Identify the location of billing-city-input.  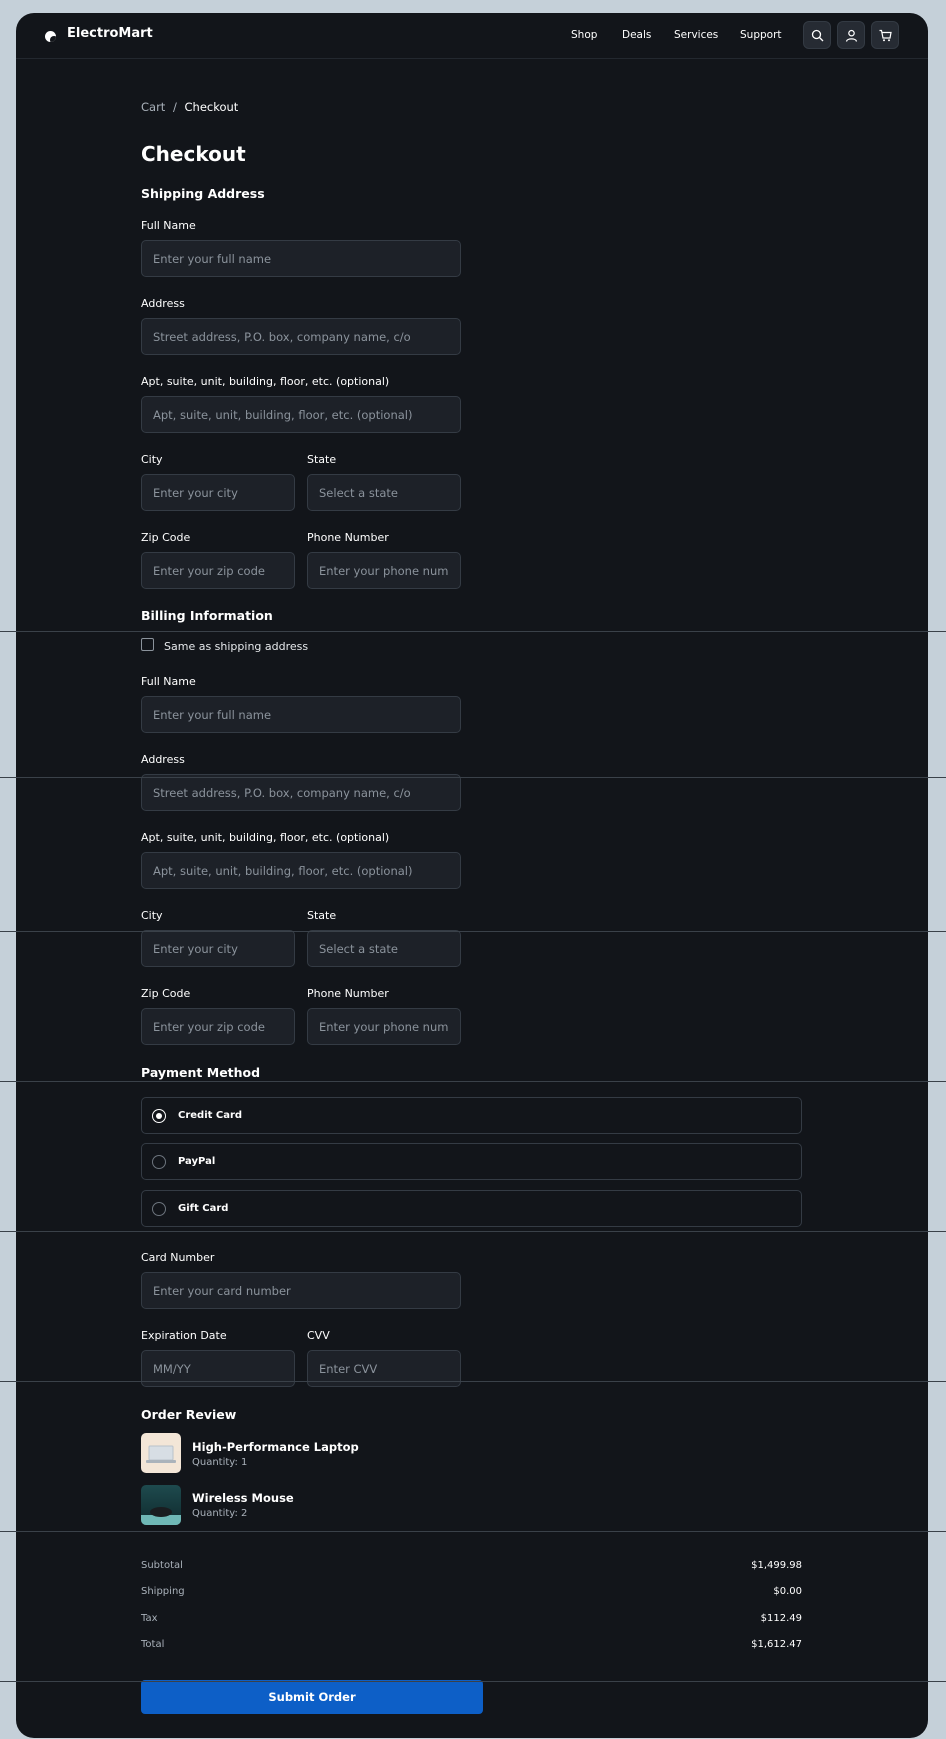
(218, 948).